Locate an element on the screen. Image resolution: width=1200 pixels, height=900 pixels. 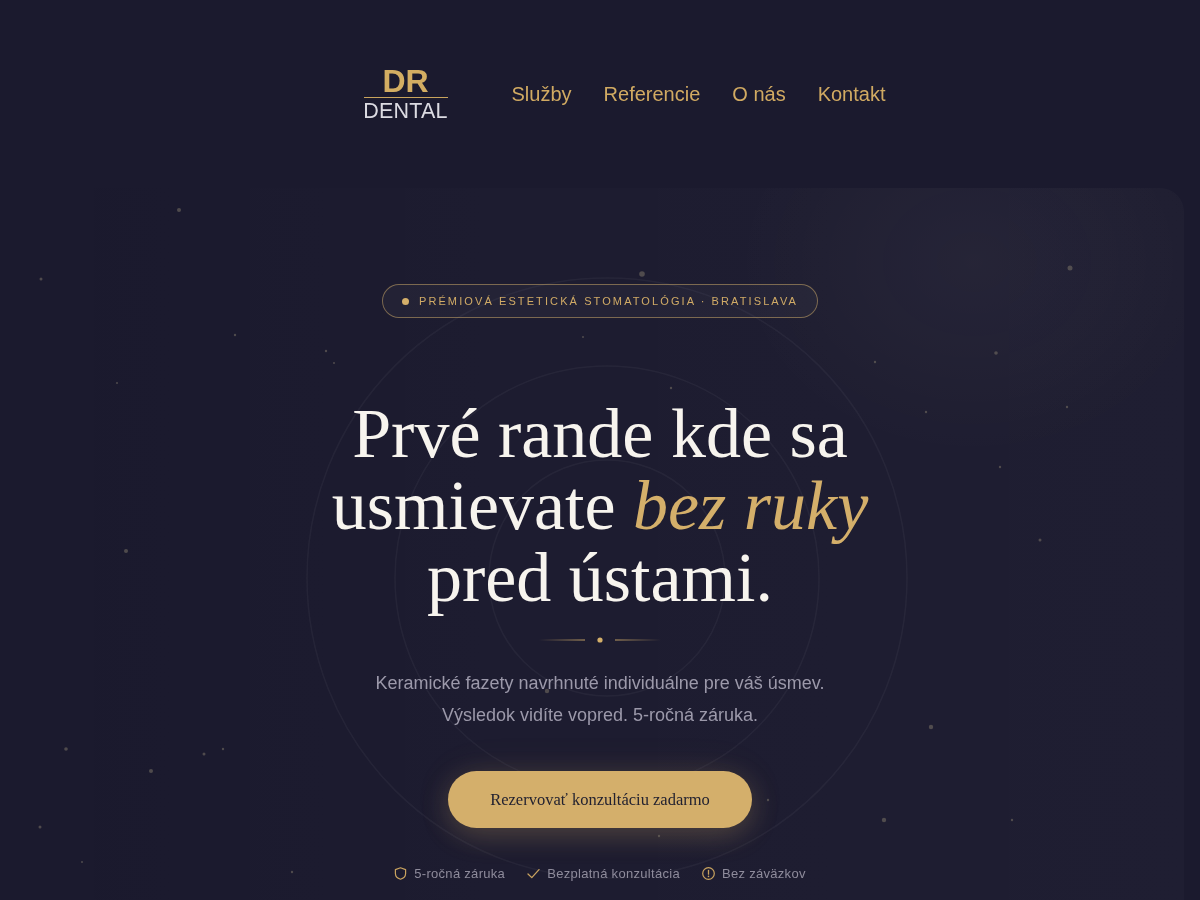
logo-monogram: DR is located at coordinates (405, 81).